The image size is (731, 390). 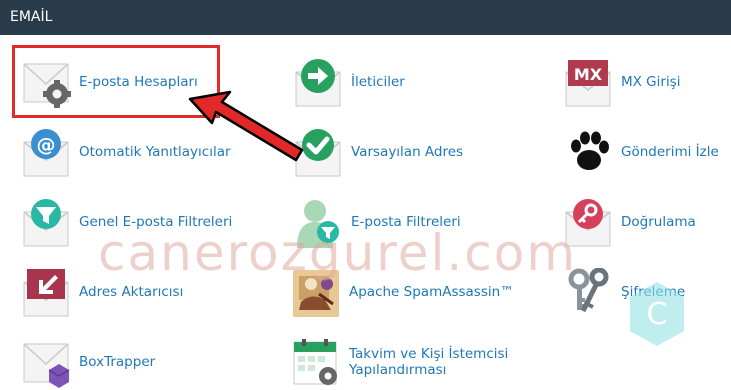 I want to click on envelope-forward-arrow-icon, so click(x=318, y=83).